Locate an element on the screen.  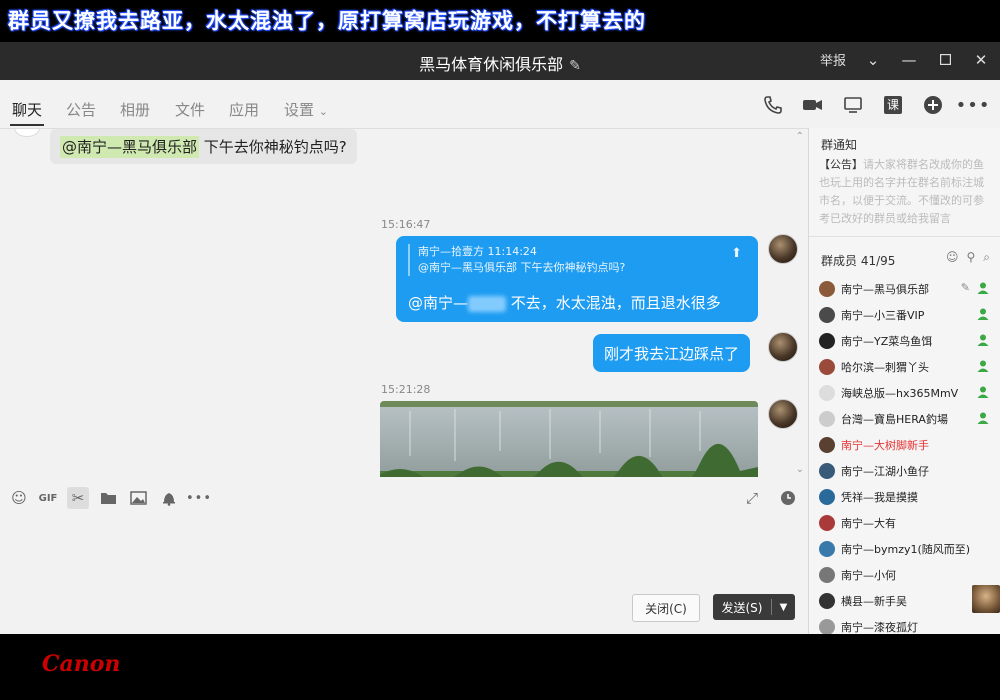
member-name: 南宁—bymzy1(随风而至) is located at coordinates (906, 549).